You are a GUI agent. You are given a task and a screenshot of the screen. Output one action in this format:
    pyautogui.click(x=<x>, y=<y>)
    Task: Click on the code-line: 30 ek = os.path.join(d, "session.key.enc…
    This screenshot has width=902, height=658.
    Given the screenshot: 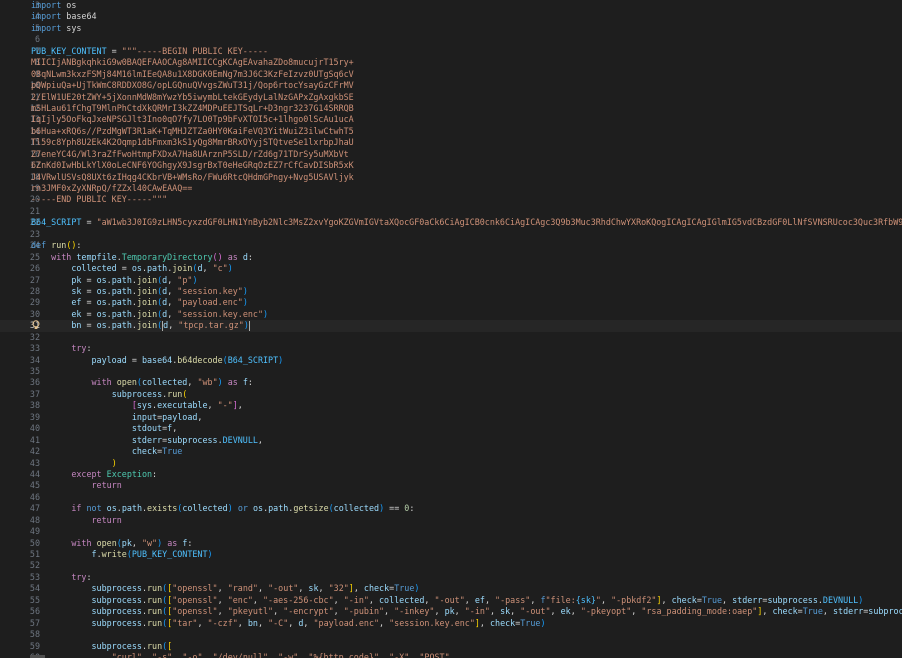 What is the action you would take?
    pyautogui.click(x=451, y=314)
    